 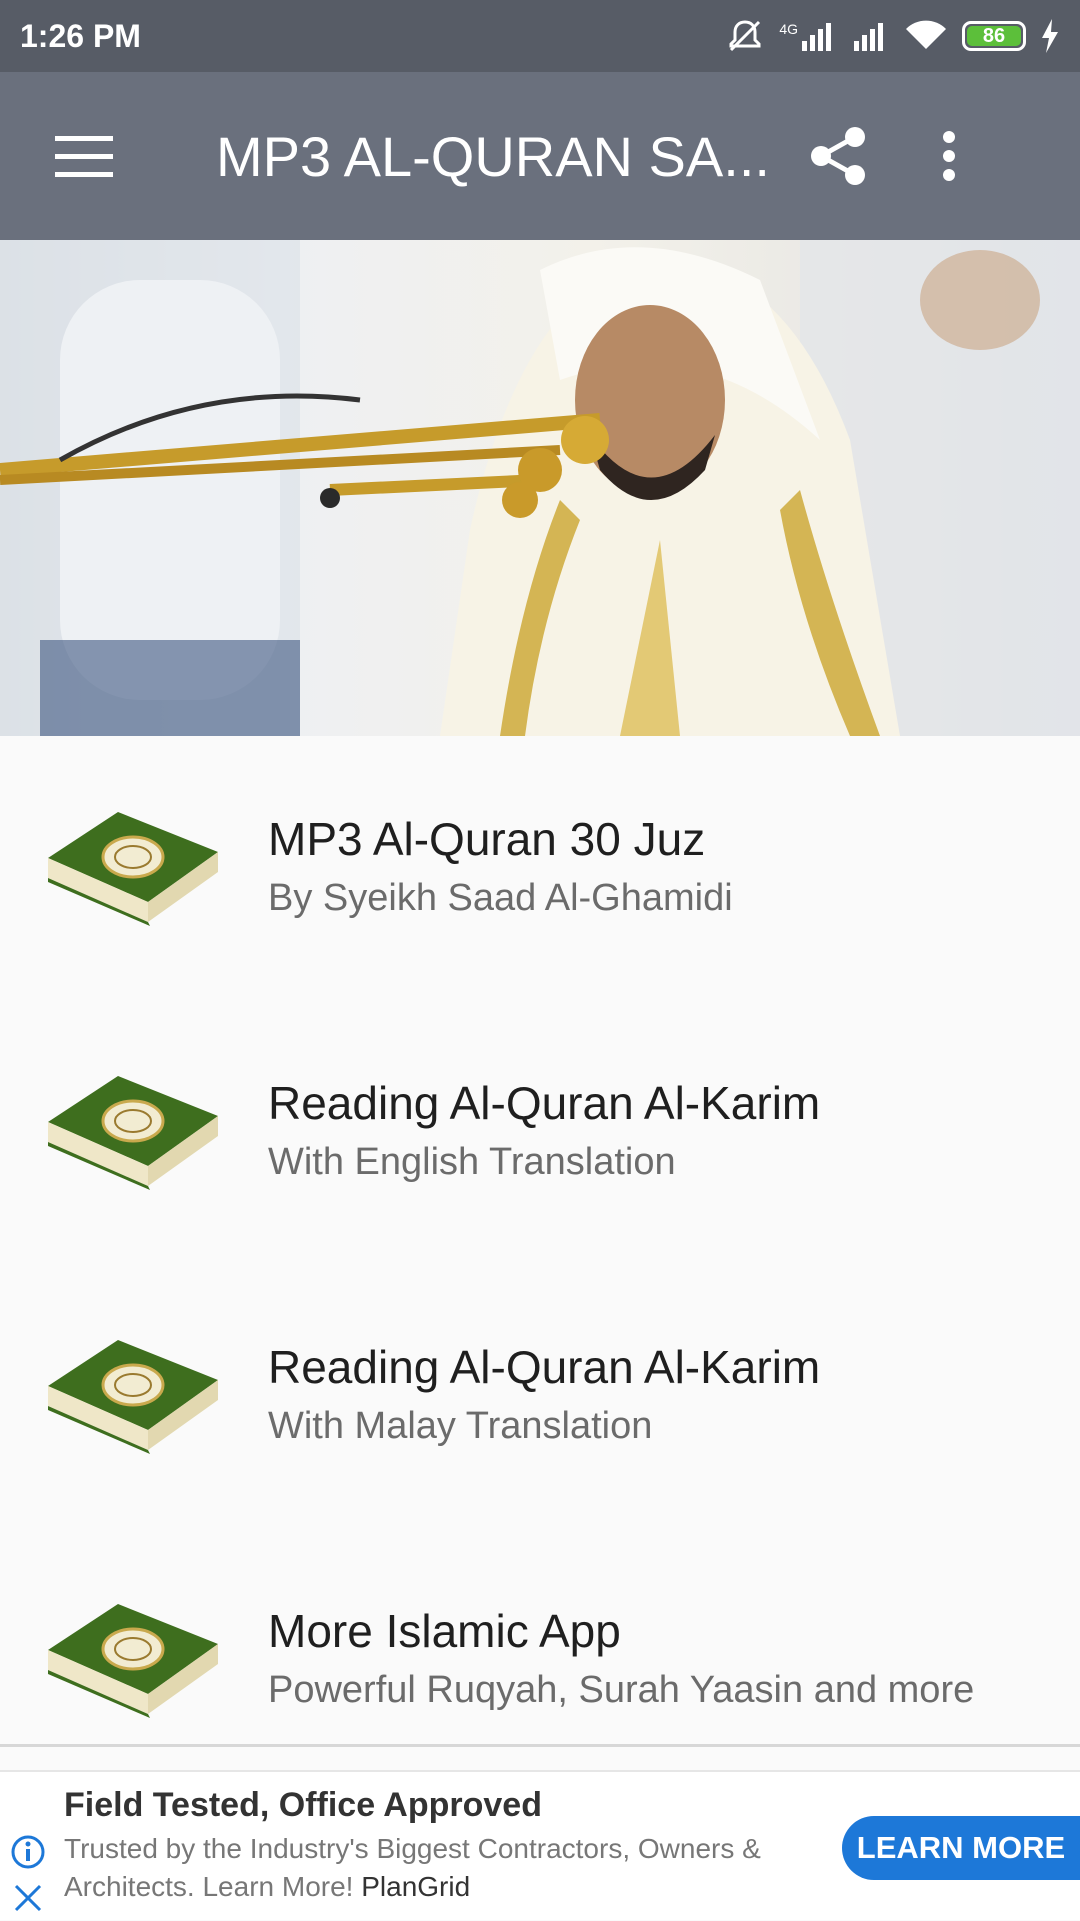 I want to click on share-icon, so click(x=838, y=156).